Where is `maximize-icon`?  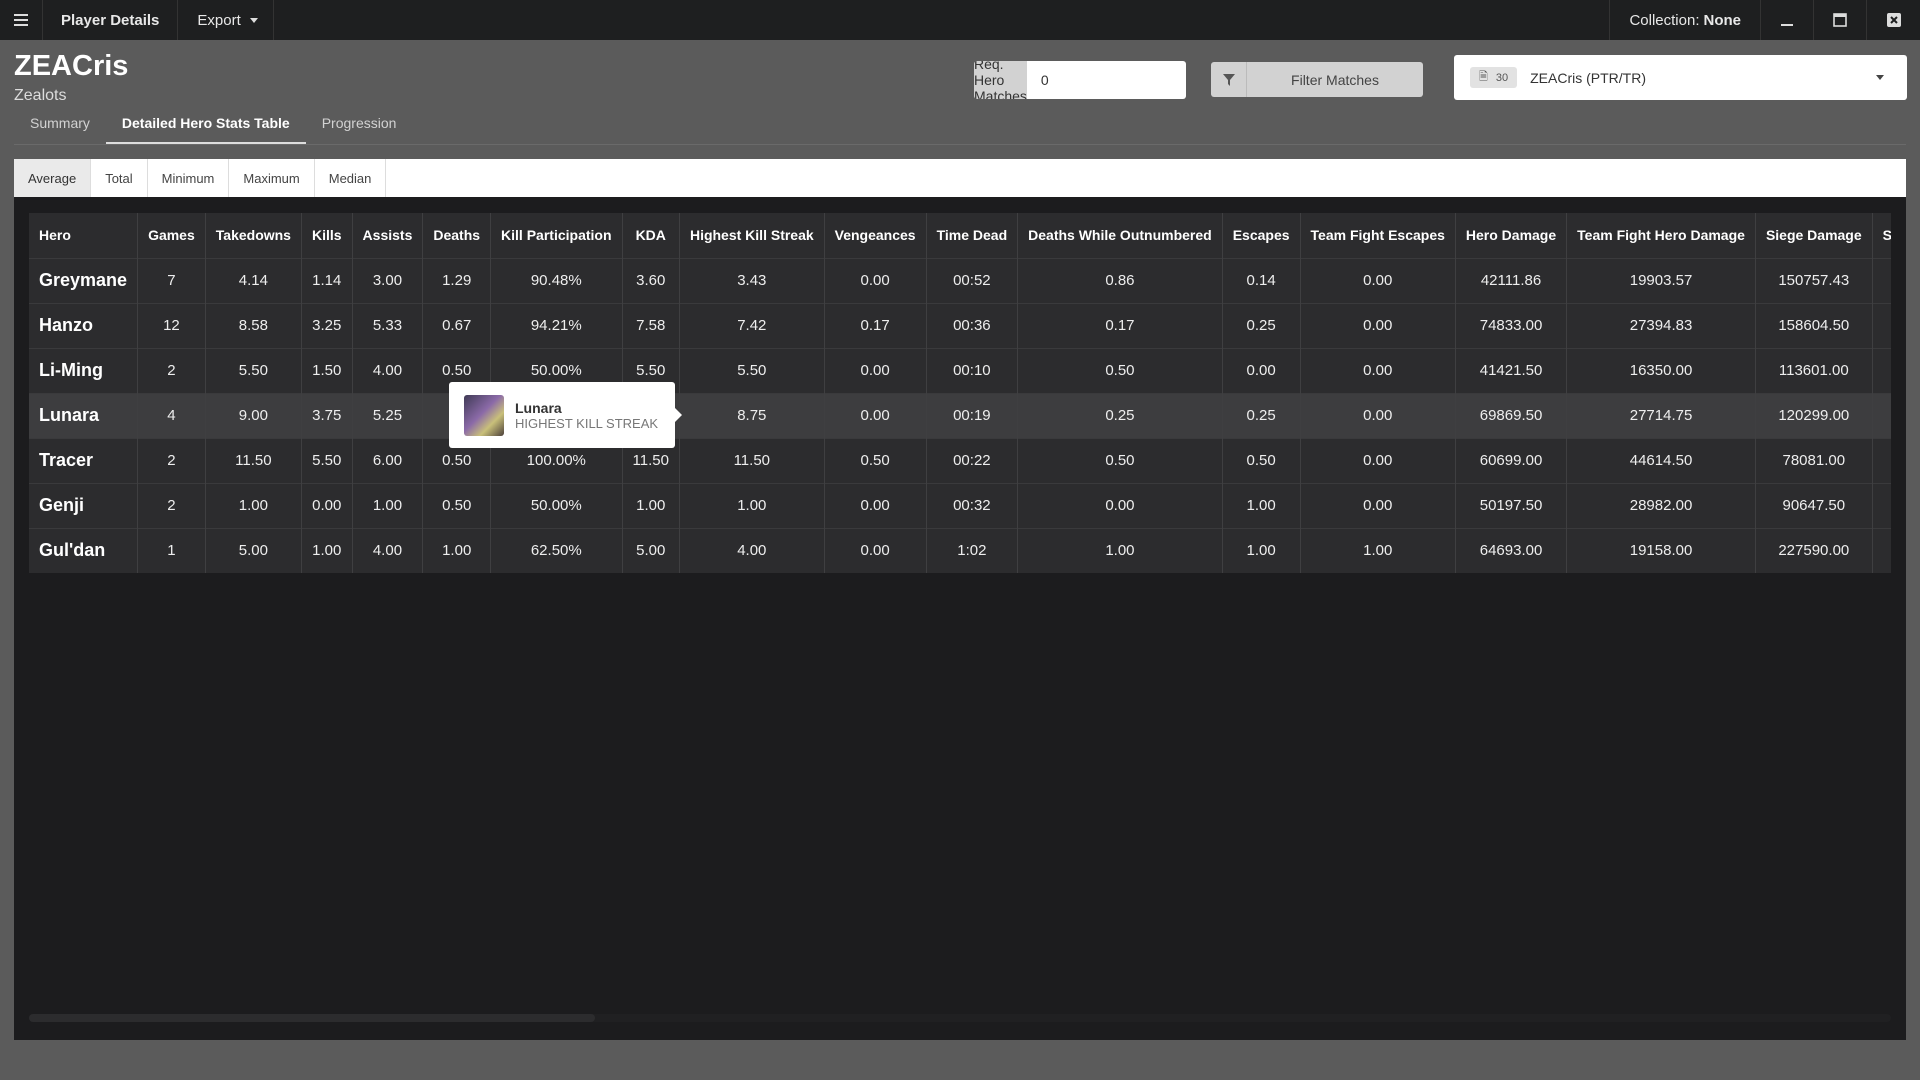 maximize-icon is located at coordinates (1840, 20).